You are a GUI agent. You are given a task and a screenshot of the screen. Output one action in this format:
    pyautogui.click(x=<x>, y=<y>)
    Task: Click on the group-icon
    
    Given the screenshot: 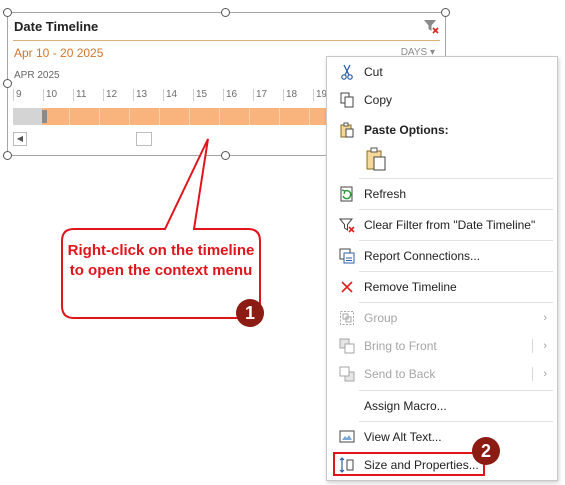 What is the action you would take?
    pyautogui.click(x=347, y=318)
    